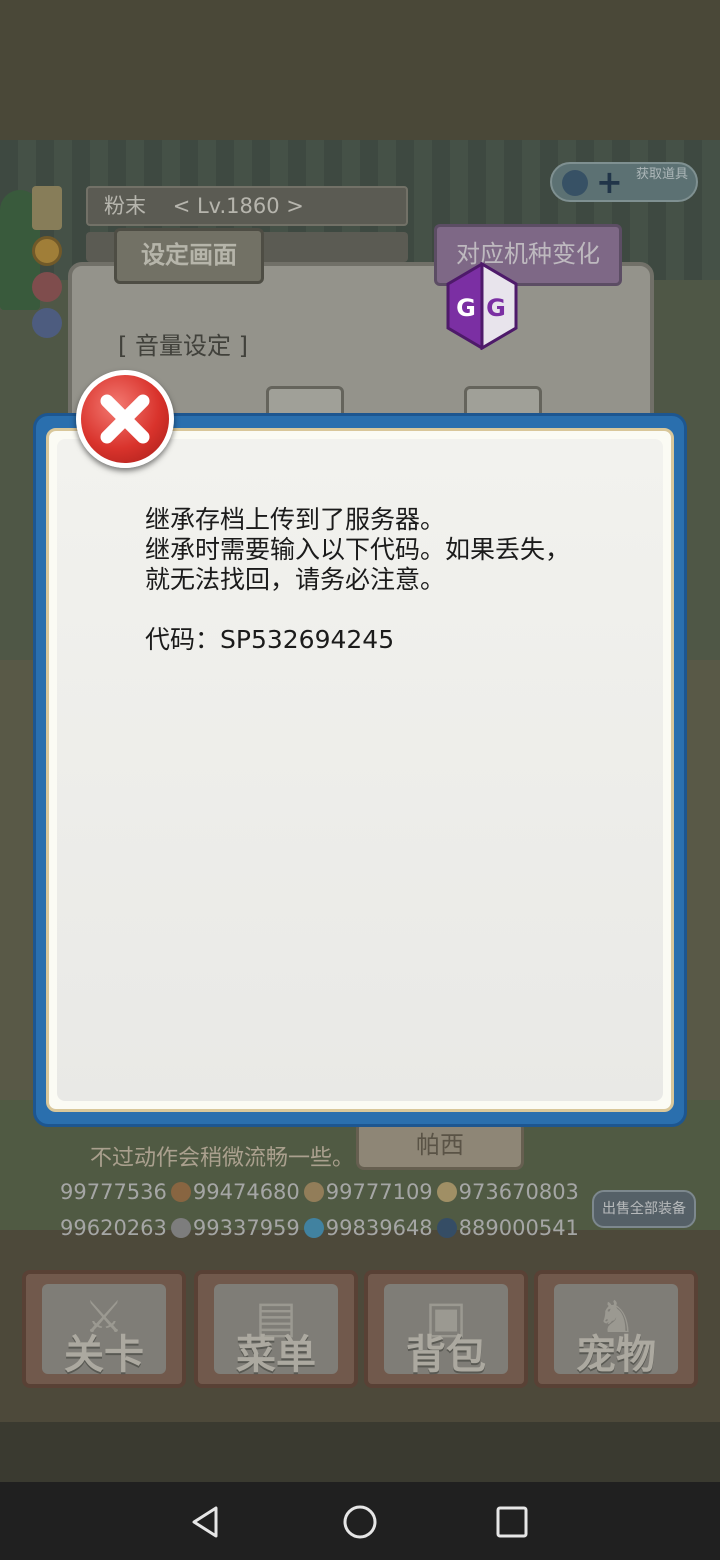 The width and height of the screenshot is (720, 1560). Describe the element at coordinates (466, 308) in the screenshot. I see `gg-letter-left: G` at that location.